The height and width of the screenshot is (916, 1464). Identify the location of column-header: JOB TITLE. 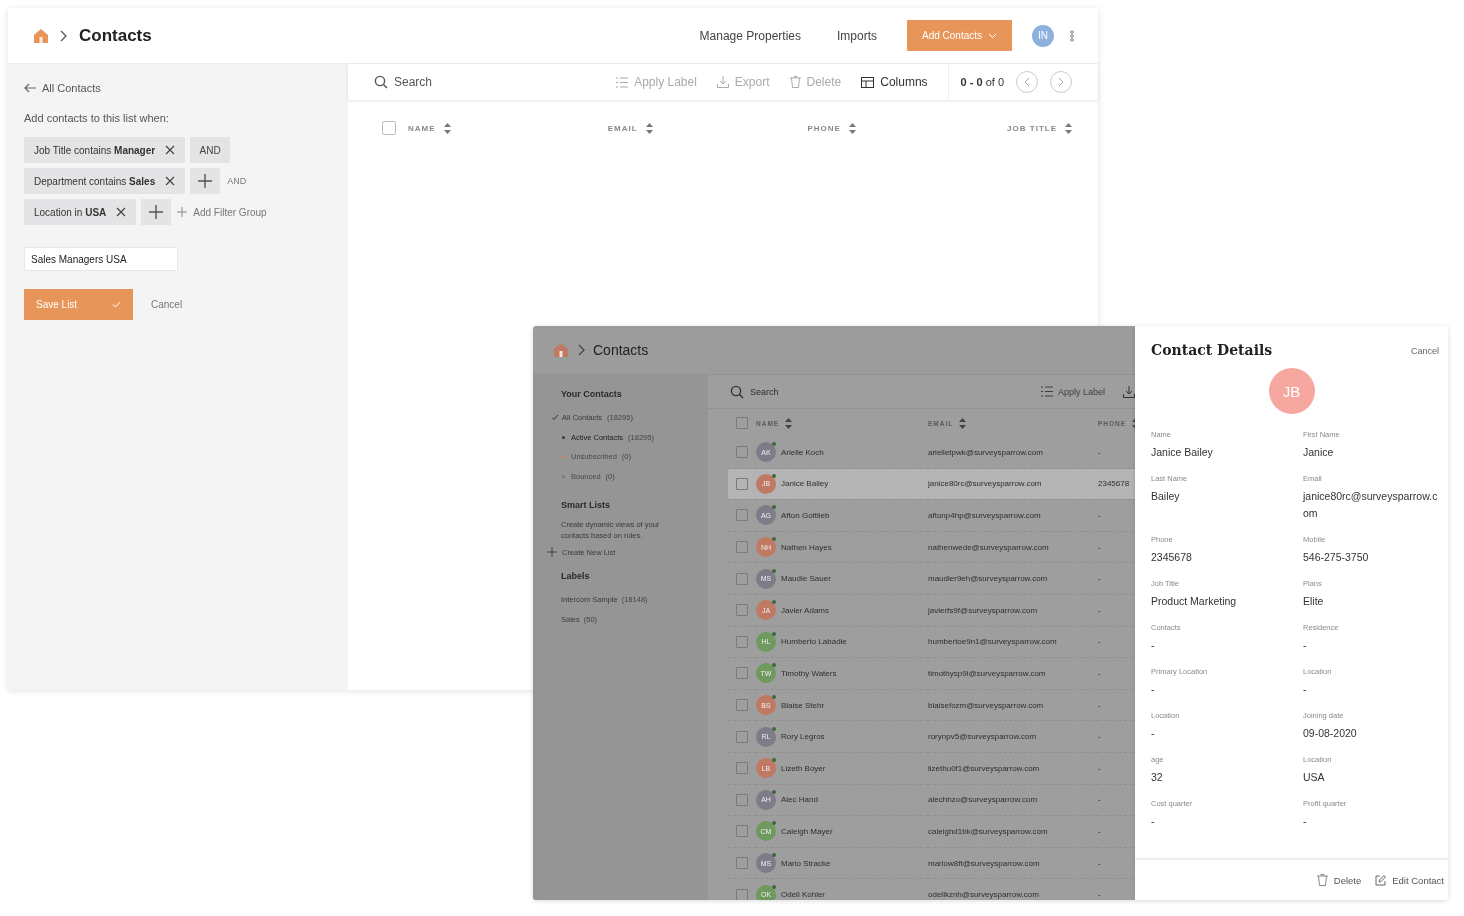
(1032, 128).